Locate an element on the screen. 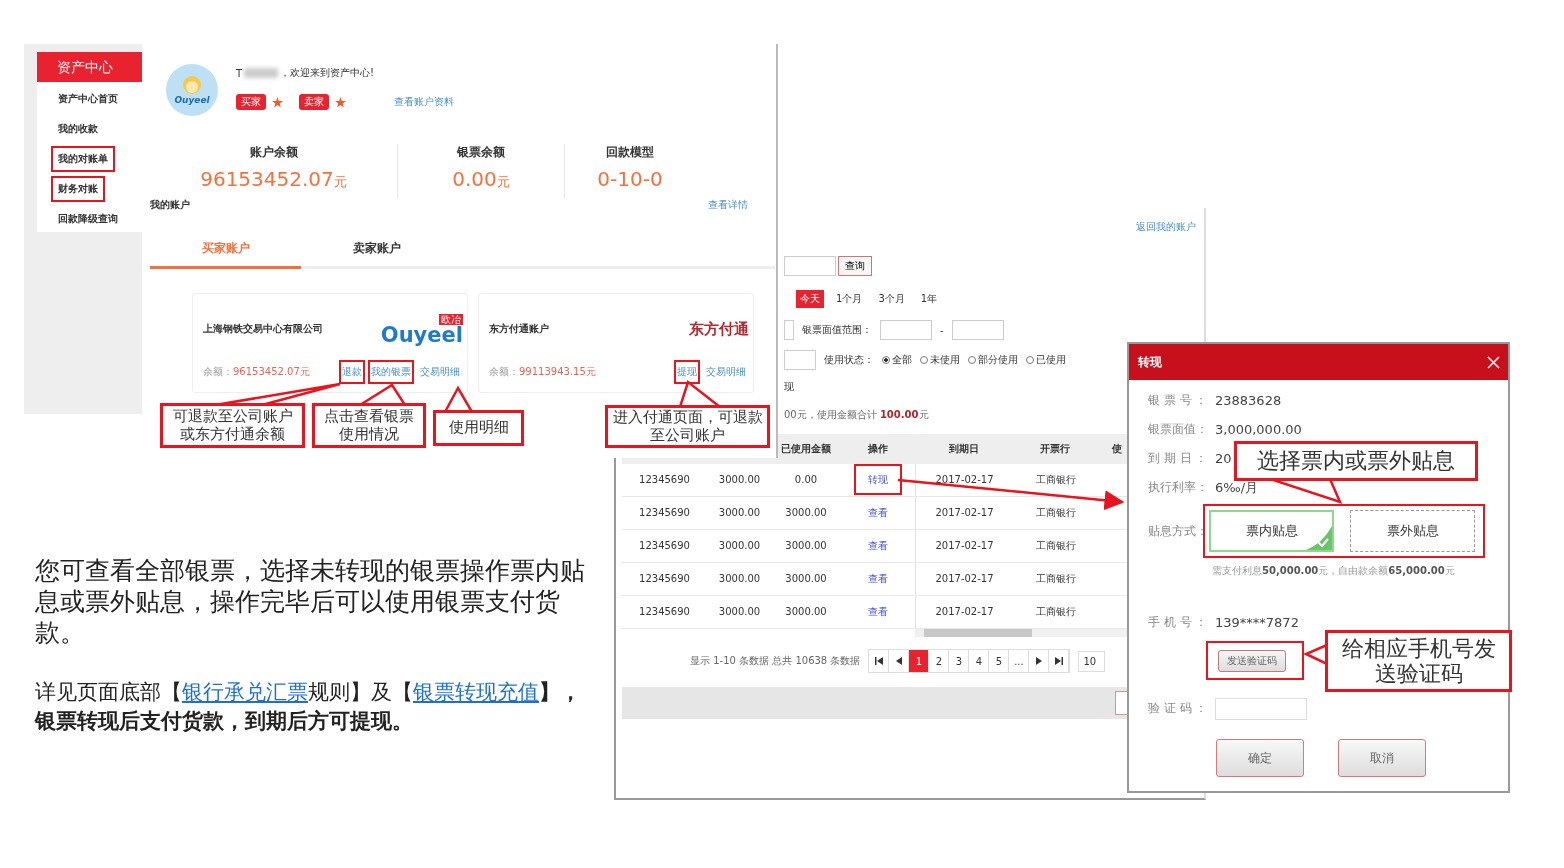 This screenshot has height=868, width=1564. account-balance: 余额：96153452.07元 is located at coordinates (256, 372).